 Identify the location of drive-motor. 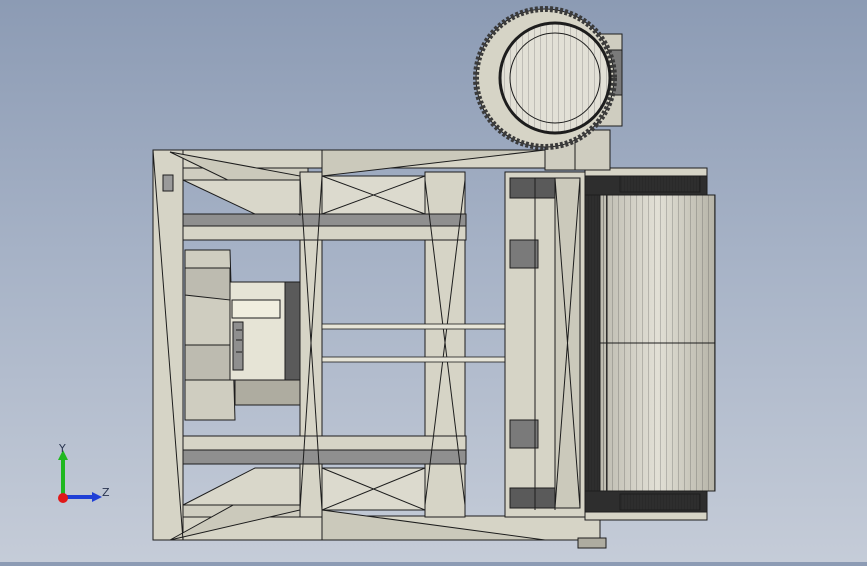
(548, 88).